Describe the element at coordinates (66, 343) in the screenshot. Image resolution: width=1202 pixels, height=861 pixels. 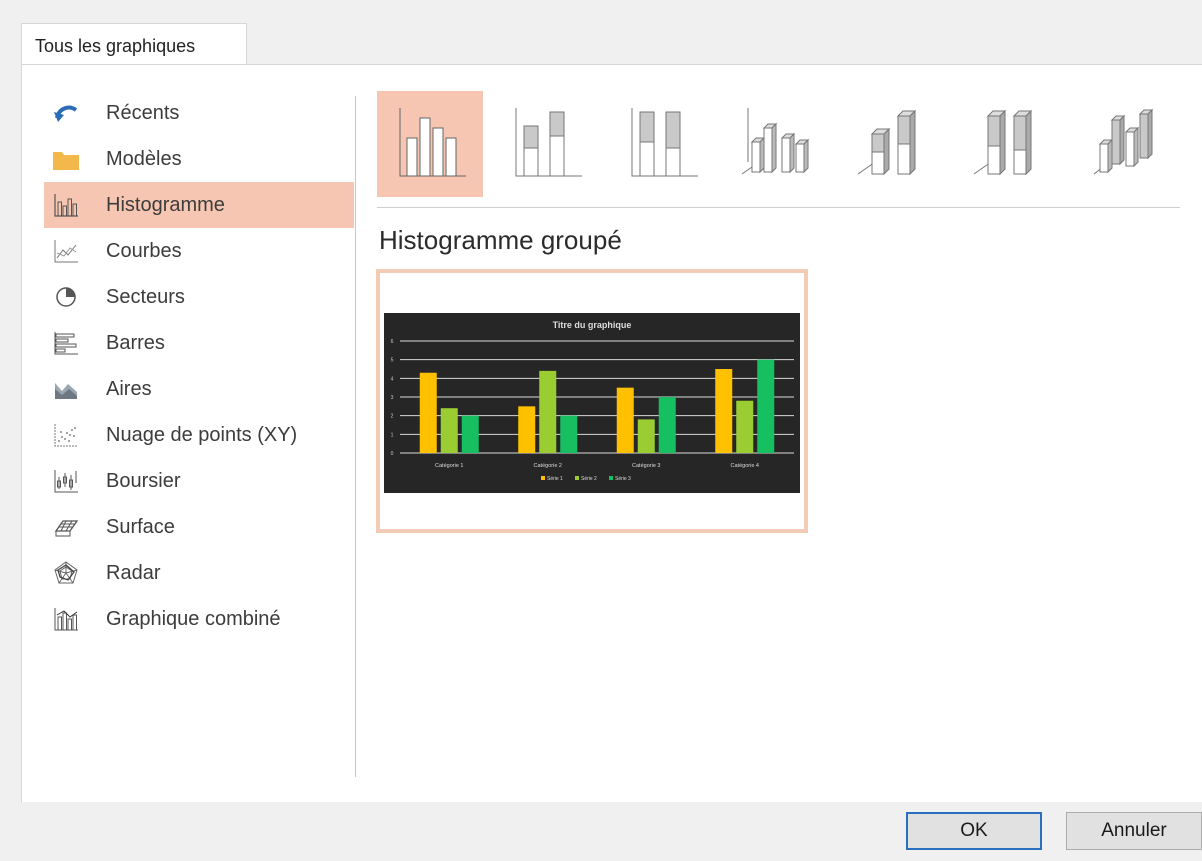
I see `bar-chart-icon` at that location.